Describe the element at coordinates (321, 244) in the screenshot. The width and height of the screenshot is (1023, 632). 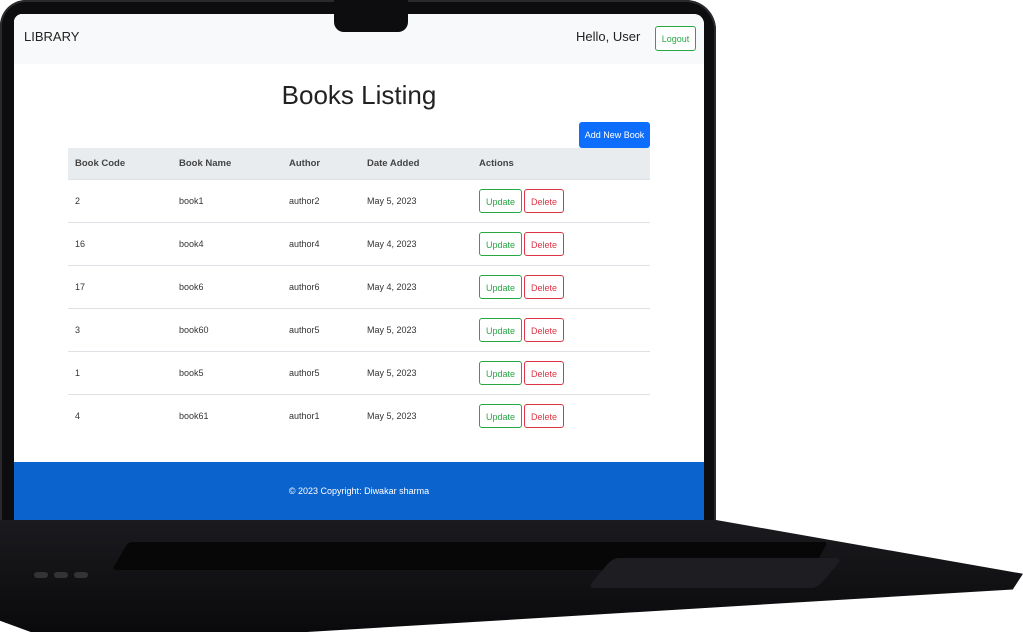
I see `cell-author: author4` at that location.